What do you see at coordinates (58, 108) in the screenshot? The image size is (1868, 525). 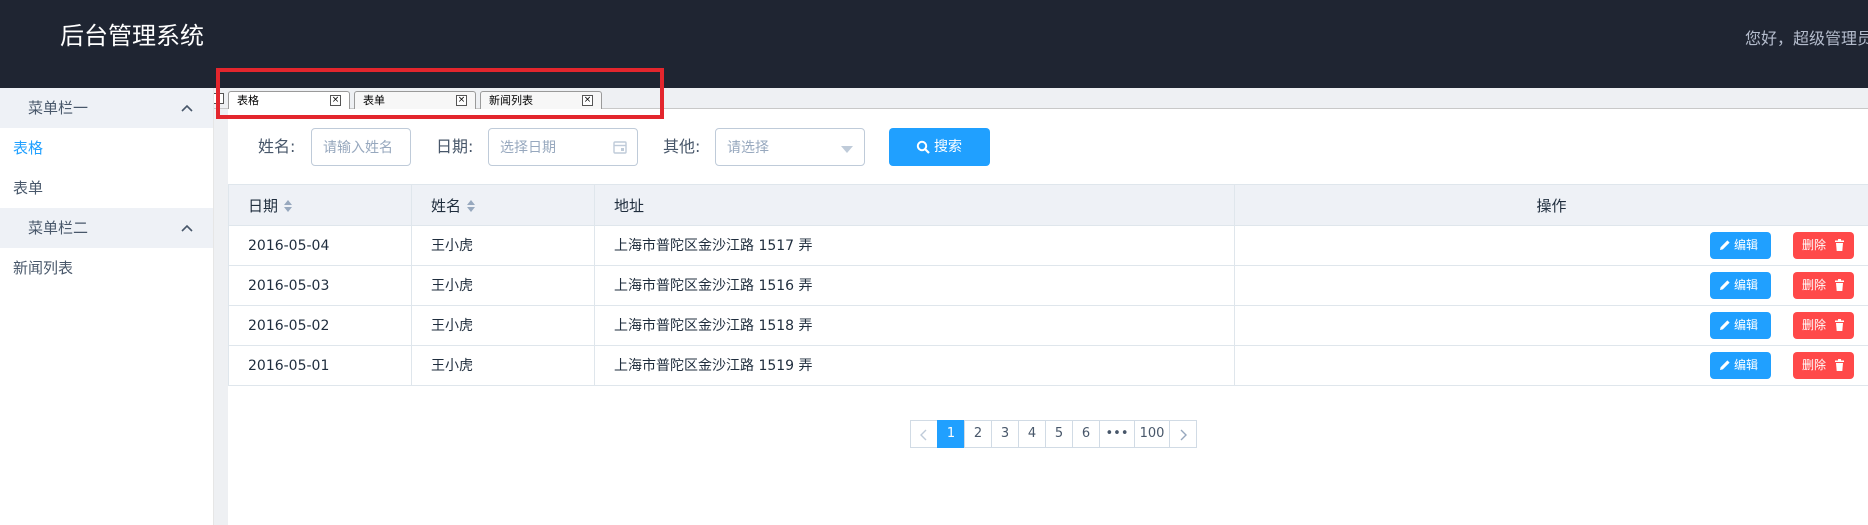 I see `sidebar-group-label: 菜单栏一` at bounding box center [58, 108].